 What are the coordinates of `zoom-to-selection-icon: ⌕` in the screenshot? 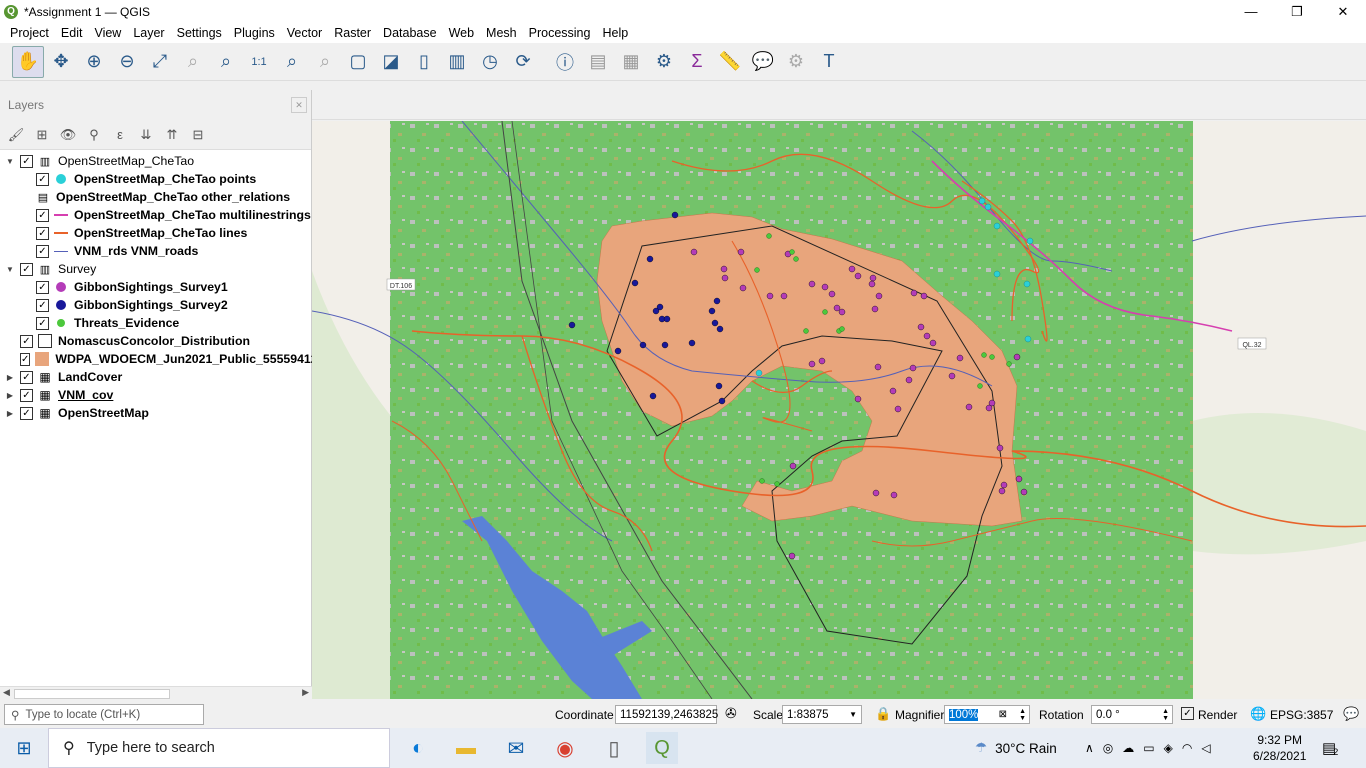 It's located at (193, 62).